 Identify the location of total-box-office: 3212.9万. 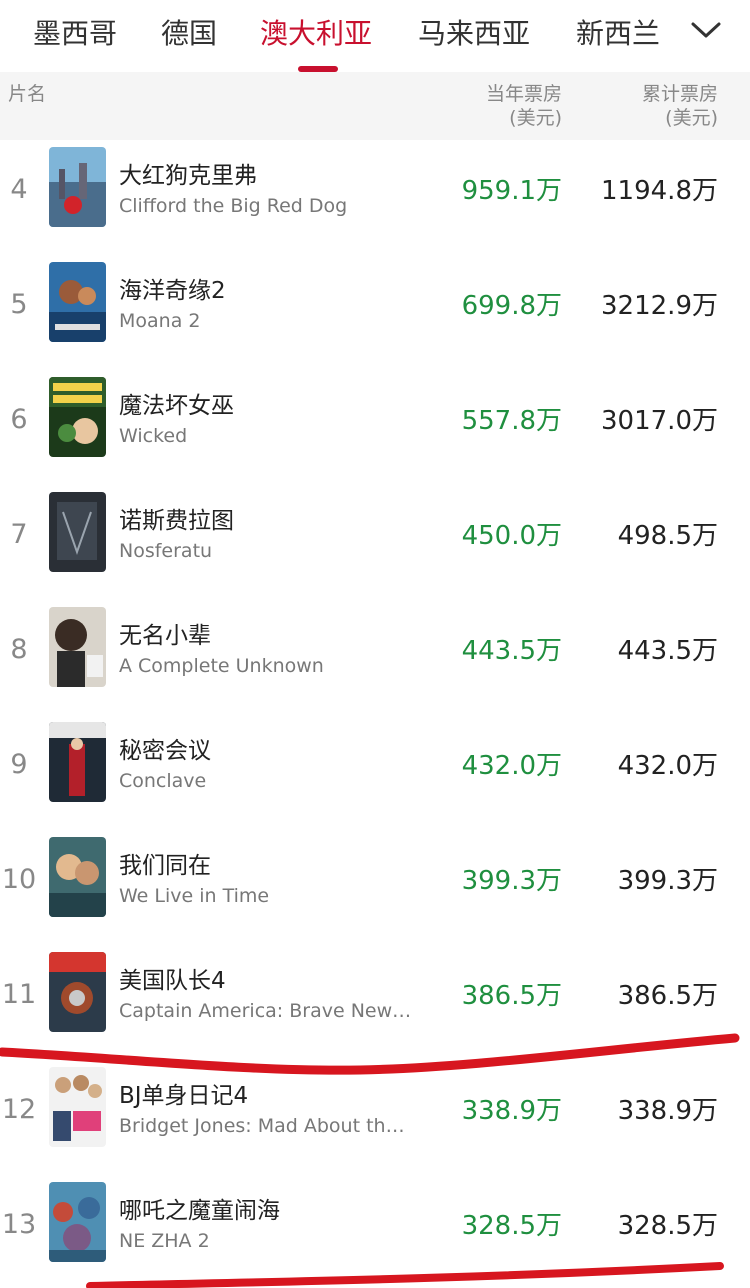
(659, 306).